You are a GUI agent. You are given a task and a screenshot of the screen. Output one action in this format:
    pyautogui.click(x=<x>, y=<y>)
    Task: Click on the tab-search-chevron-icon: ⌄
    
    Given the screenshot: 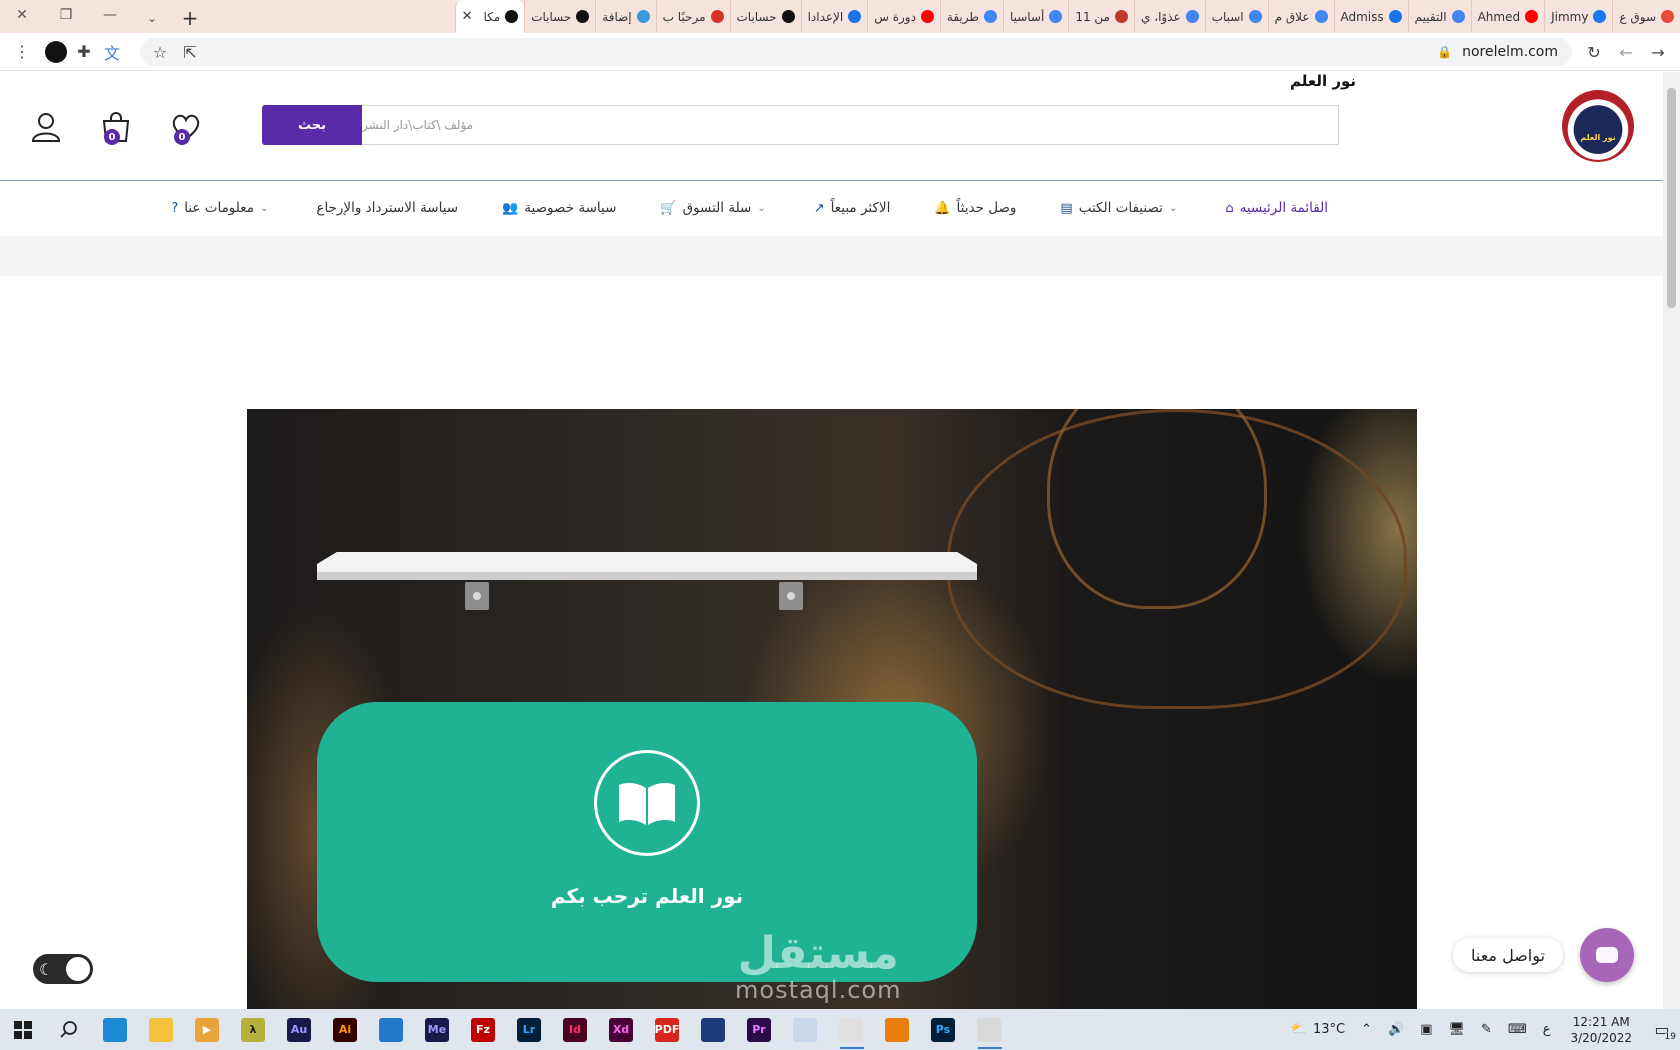 What is the action you would take?
    pyautogui.click(x=152, y=18)
    